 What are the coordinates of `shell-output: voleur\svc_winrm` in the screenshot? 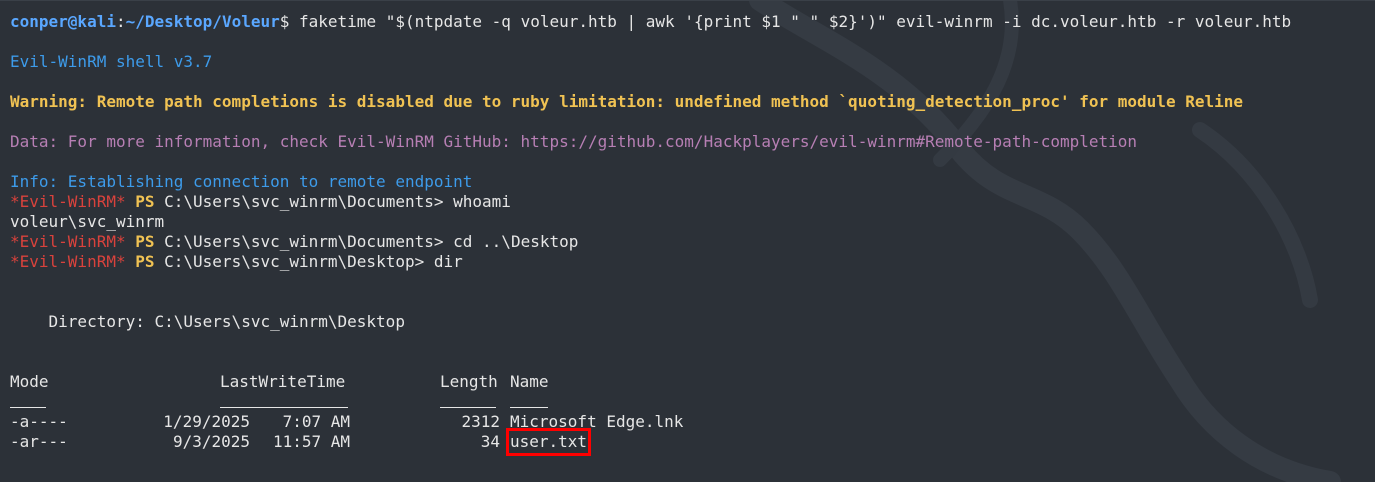 It's located at (87, 221).